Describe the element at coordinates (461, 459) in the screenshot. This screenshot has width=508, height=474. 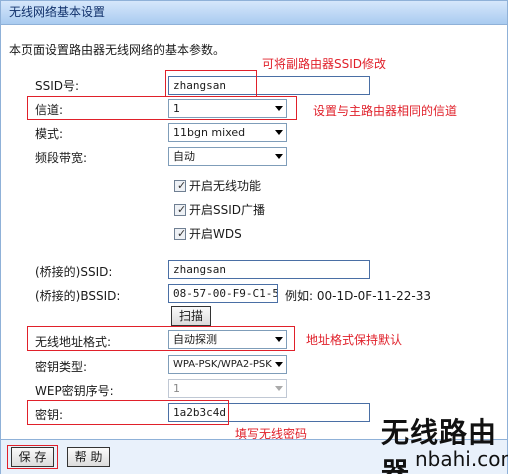
I see `watermark-url: nbahi.com` at that location.